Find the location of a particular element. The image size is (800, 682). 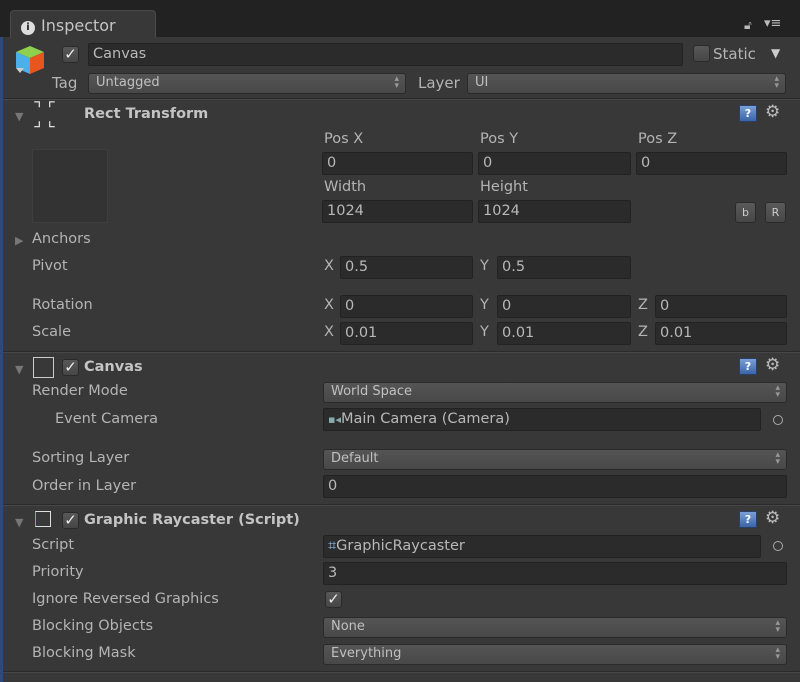

blocking-mask-dropdown: Everything ▴ ▾ is located at coordinates (555, 654).